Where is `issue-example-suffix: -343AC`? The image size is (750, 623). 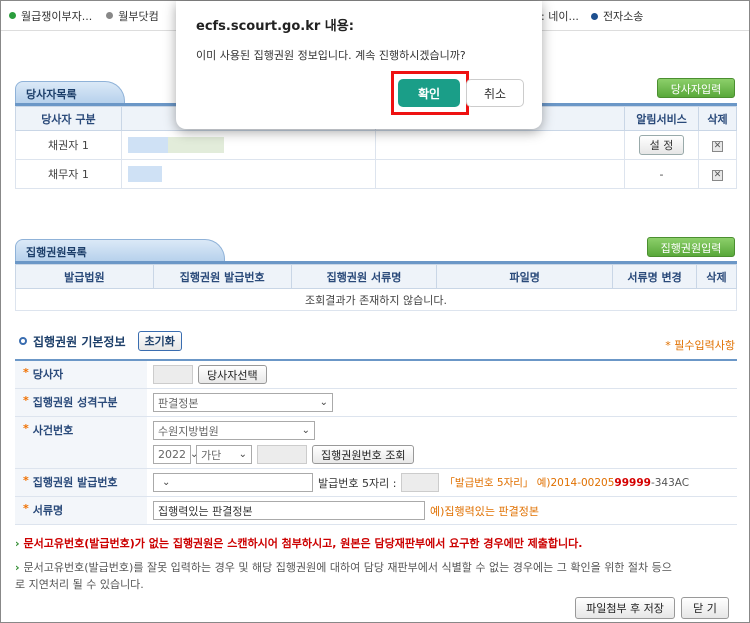 issue-example-suffix: -343AC is located at coordinates (670, 483).